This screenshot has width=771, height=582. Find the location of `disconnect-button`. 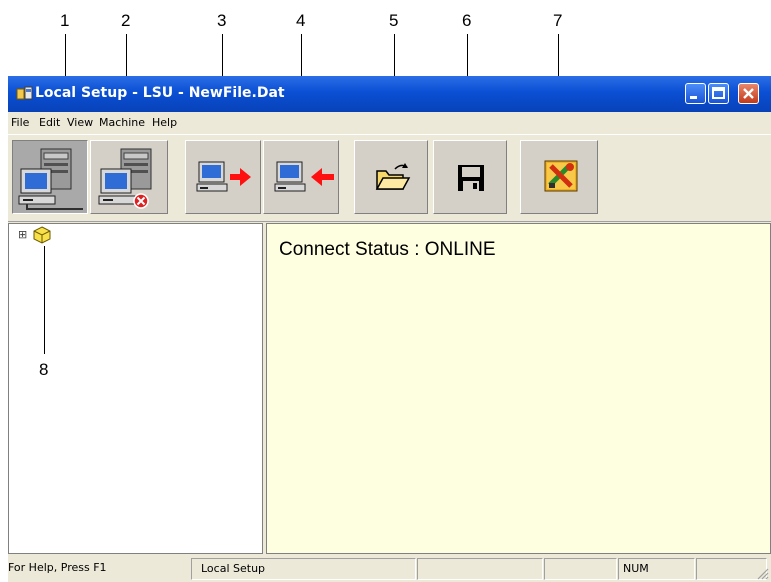

disconnect-button is located at coordinates (129, 177).